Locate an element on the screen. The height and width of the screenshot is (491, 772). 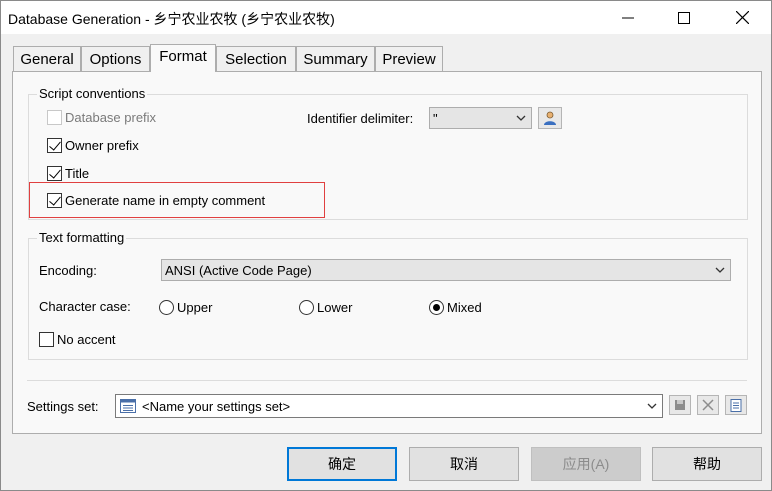
encoding-combo: ANSI (Active Code Page) is located at coordinates (446, 270).